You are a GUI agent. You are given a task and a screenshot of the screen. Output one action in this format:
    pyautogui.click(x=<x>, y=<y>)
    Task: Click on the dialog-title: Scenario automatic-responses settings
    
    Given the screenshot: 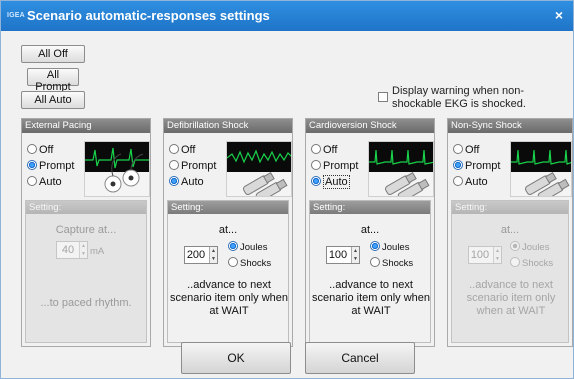 What is the action you would take?
    pyautogui.click(x=148, y=15)
    